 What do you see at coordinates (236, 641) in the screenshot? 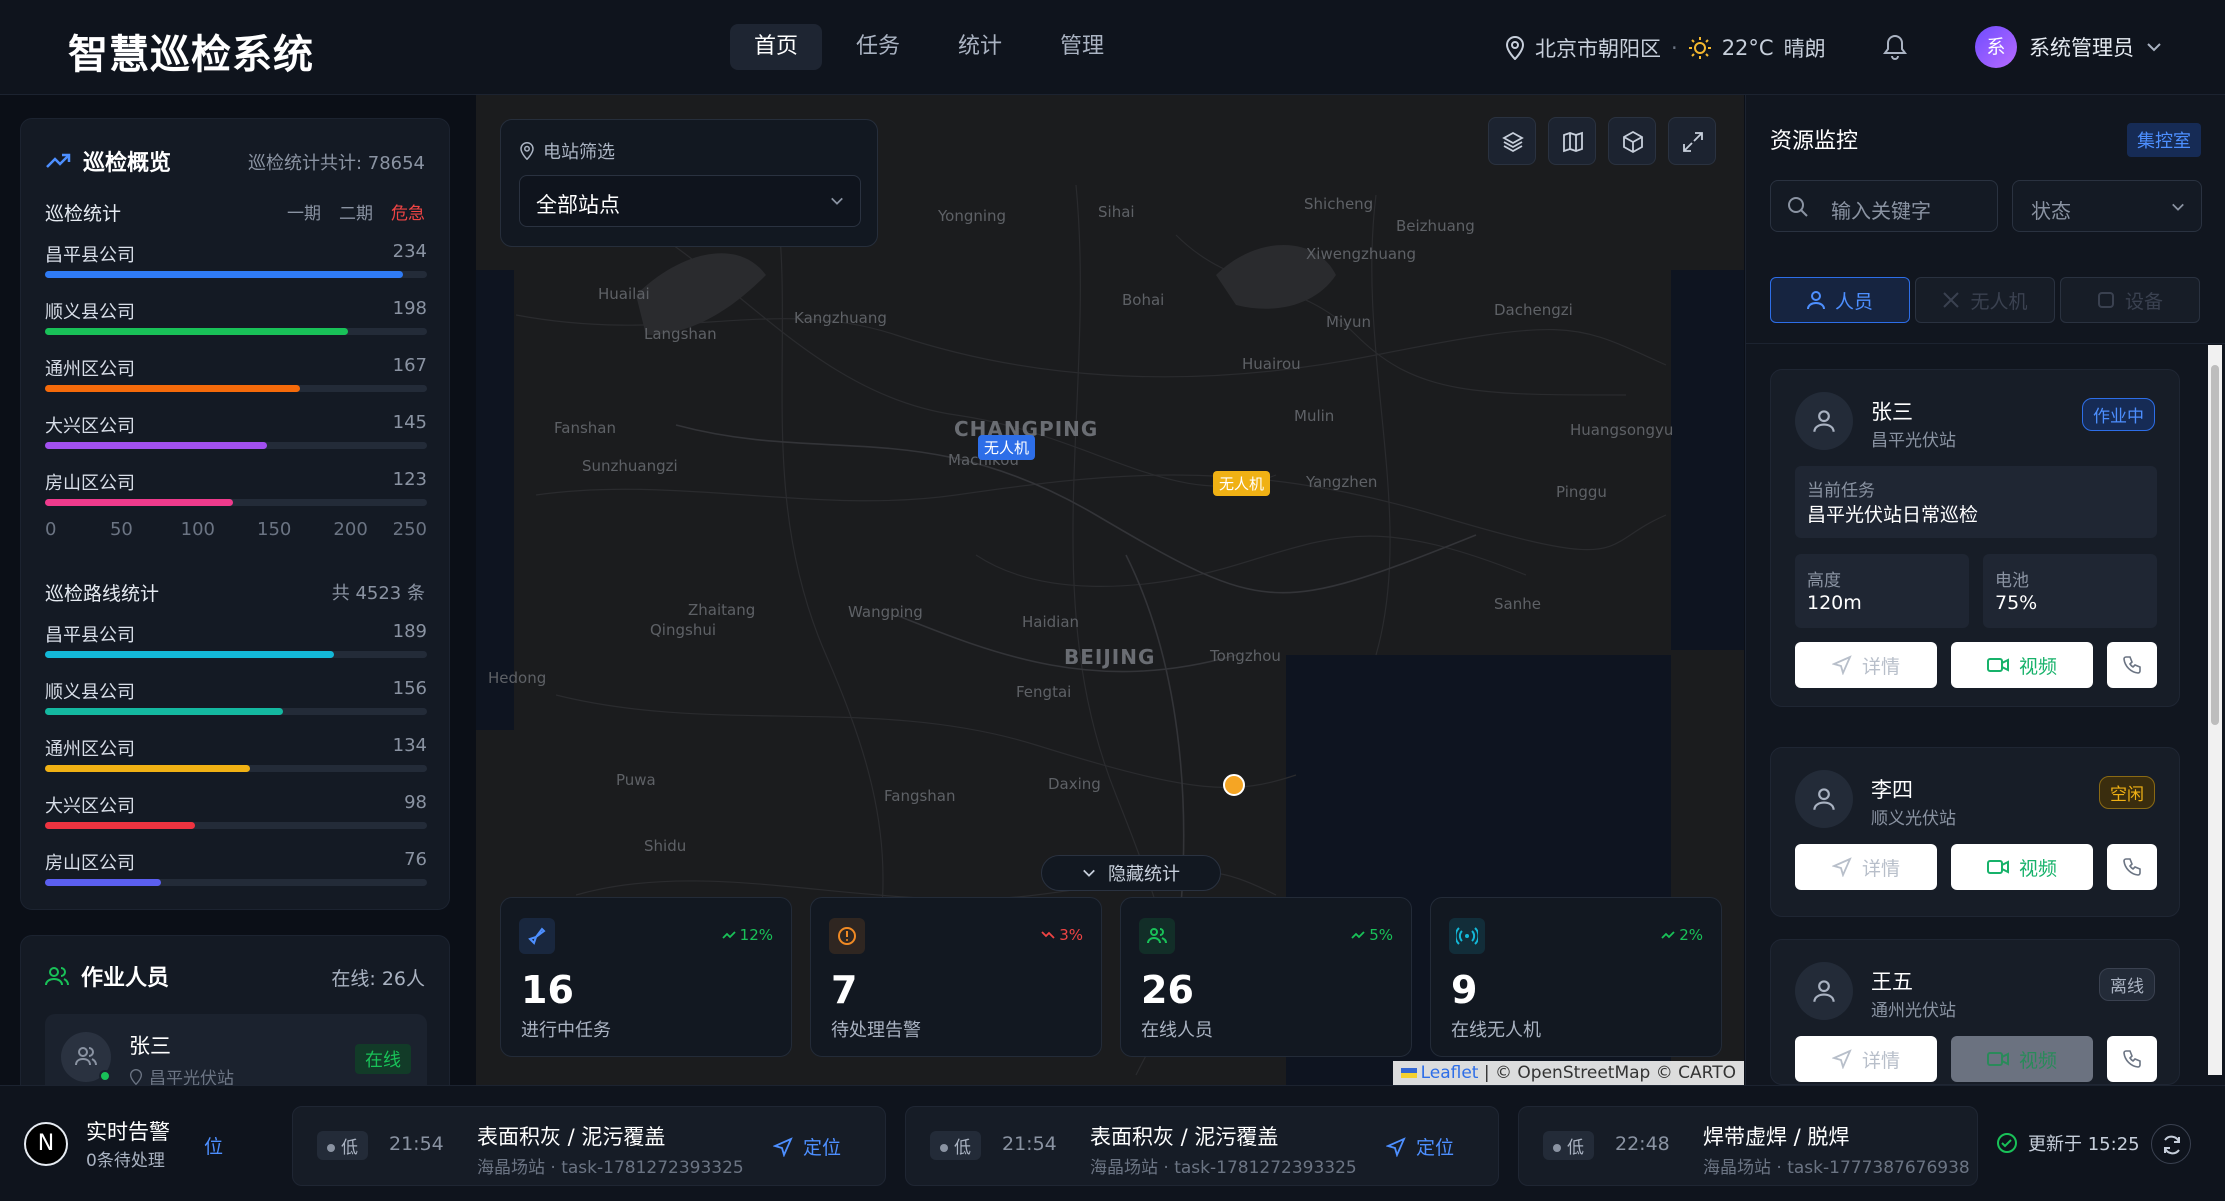
I see `bar-row: 昌平县公司 189` at bounding box center [236, 641].